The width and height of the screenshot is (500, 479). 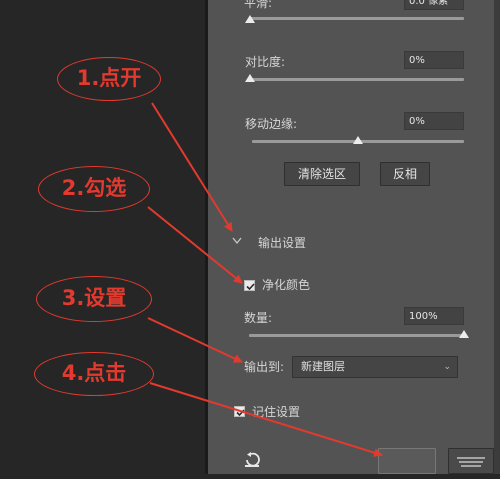 I want to click on panel-scrollbar, so click(x=497, y=237).